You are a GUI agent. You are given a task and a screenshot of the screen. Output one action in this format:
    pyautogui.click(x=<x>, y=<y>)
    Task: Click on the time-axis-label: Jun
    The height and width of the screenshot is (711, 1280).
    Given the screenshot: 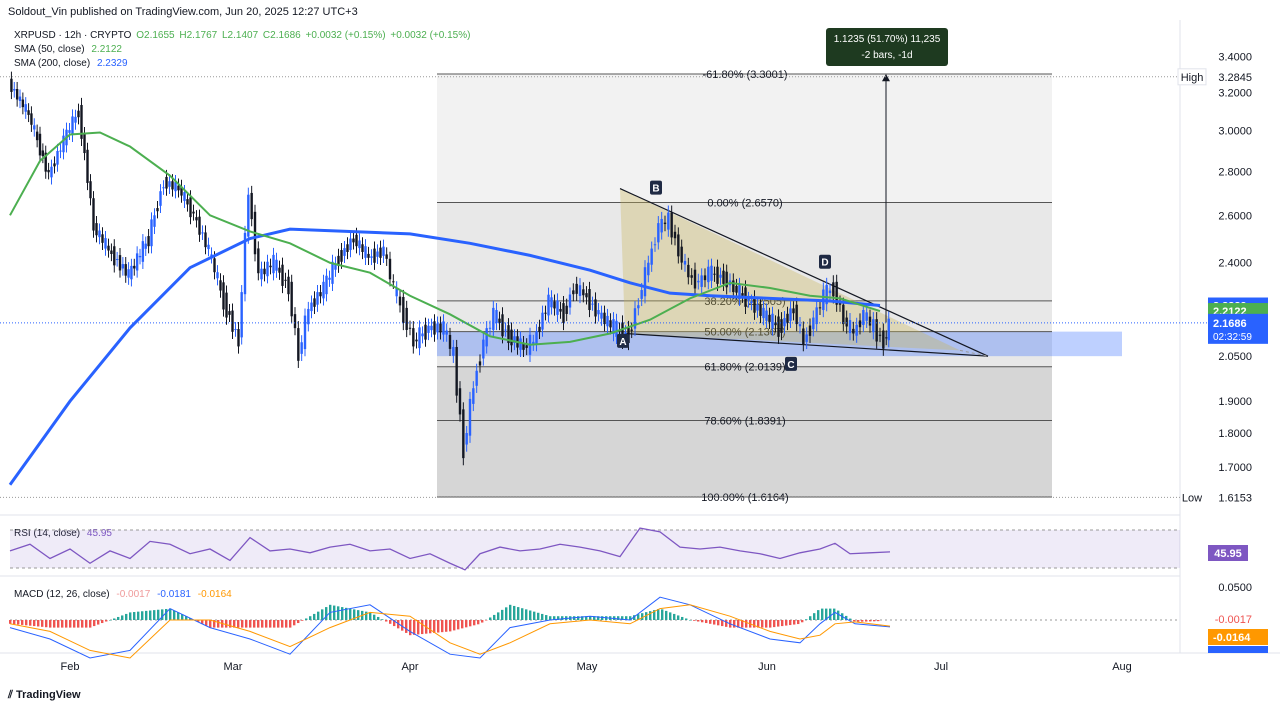 What is the action you would take?
    pyautogui.click(x=767, y=667)
    